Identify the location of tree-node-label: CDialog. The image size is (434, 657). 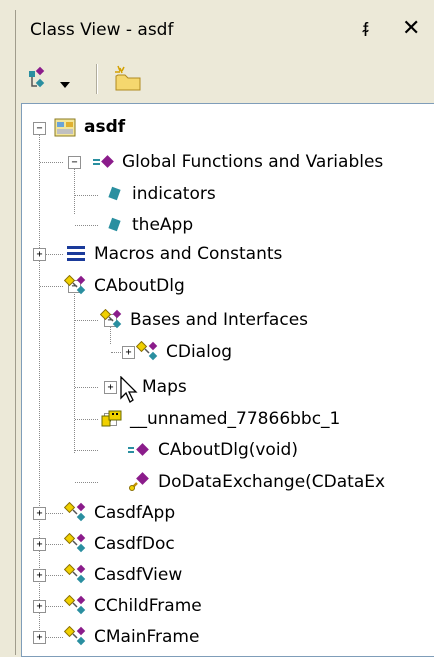
(199, 352).